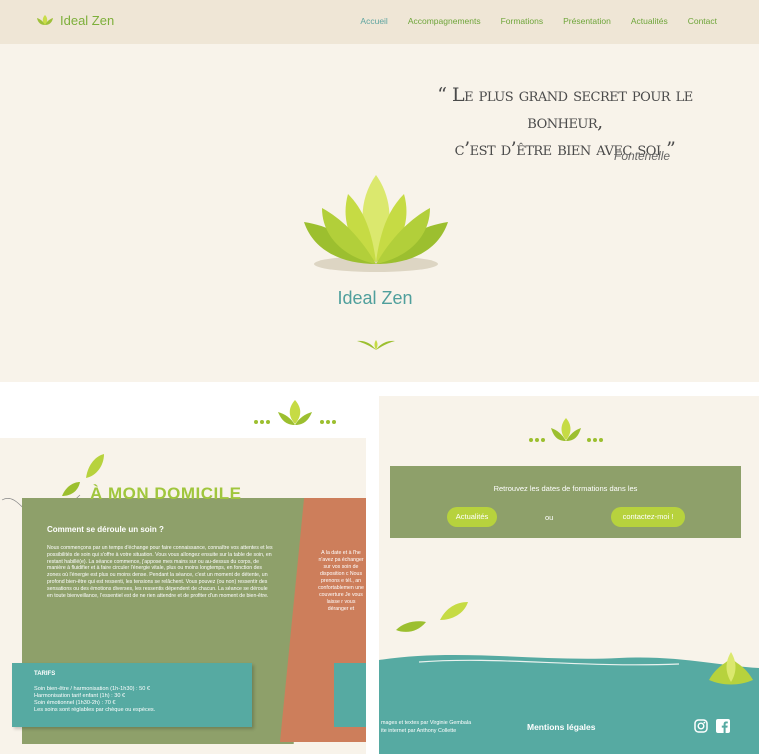  What do you see at coordinates (642, 156) in the screenshot?
I see `quote-author: Fontenelle` at bounding box center [642, 156].